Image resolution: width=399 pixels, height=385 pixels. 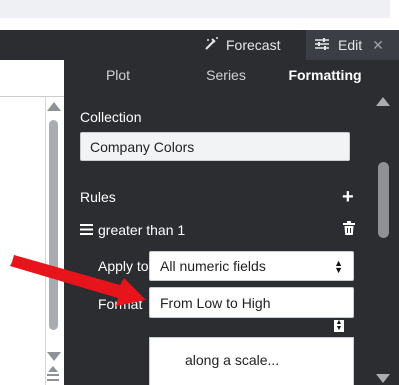 I want to click on panel-scrollbar, so click(x=384, y=237).